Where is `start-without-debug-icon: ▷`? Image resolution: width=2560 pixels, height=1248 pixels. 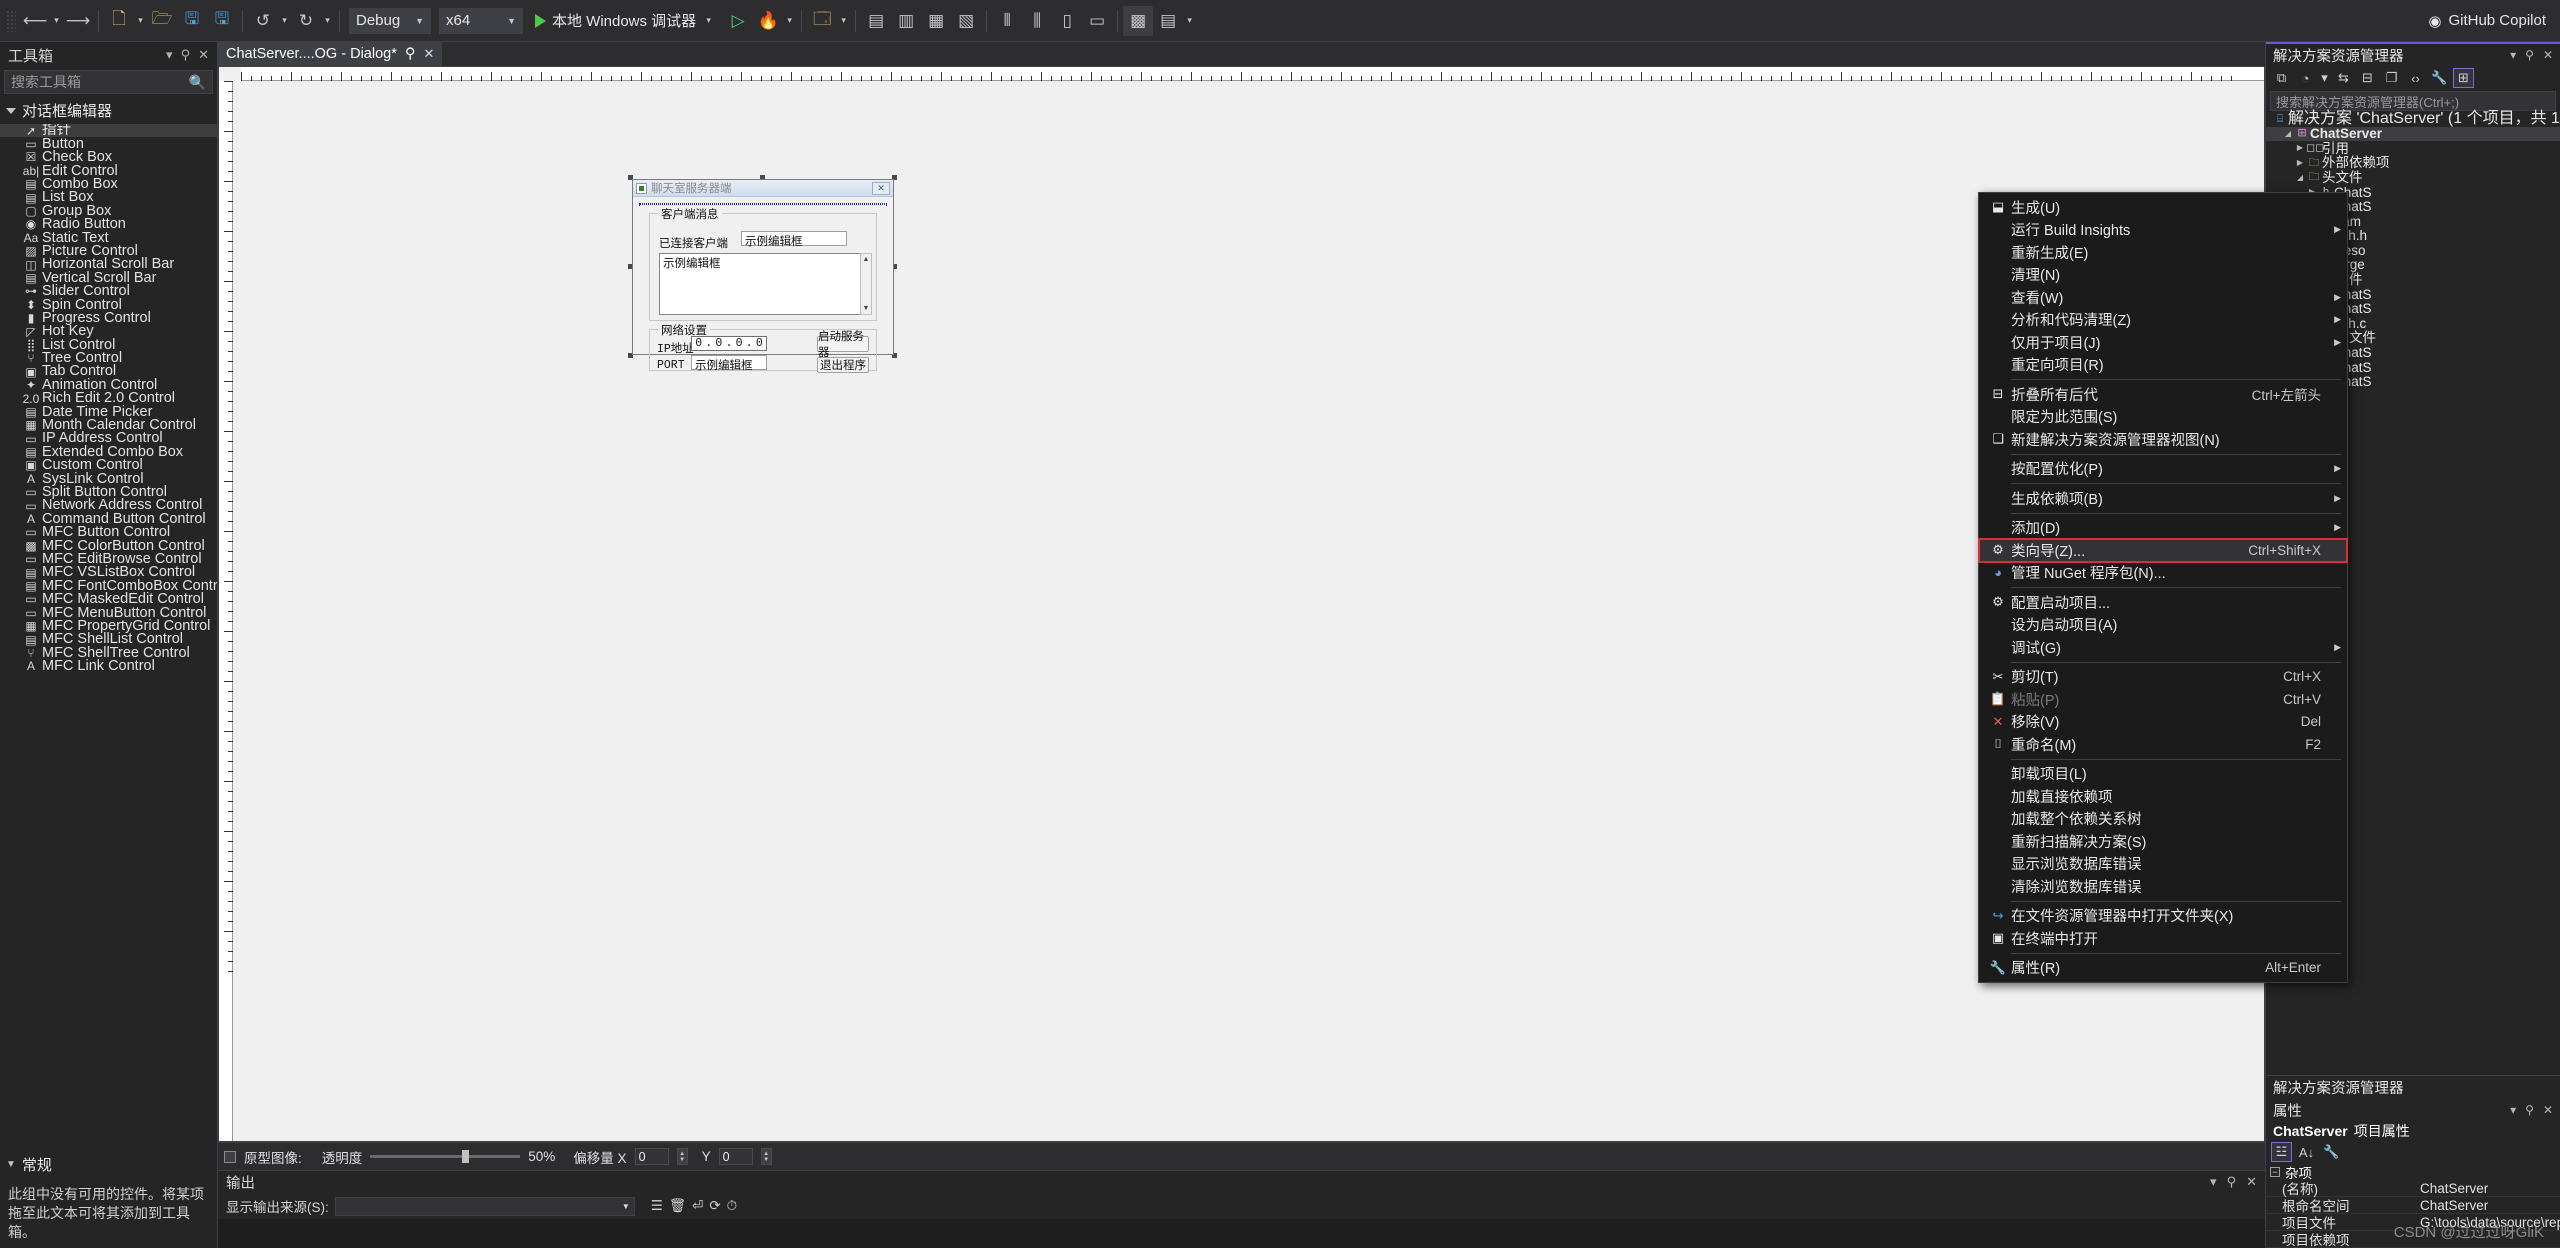 start-without-debug-icon: ▷ is located at coordinates (738, 21).